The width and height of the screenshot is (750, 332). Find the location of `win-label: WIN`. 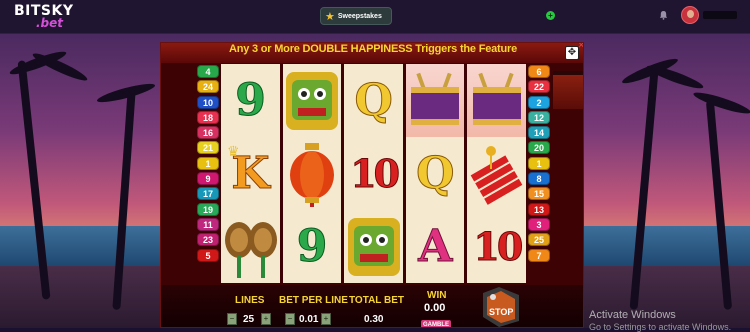

win-label: WIN is located at coordinates (437, 295).